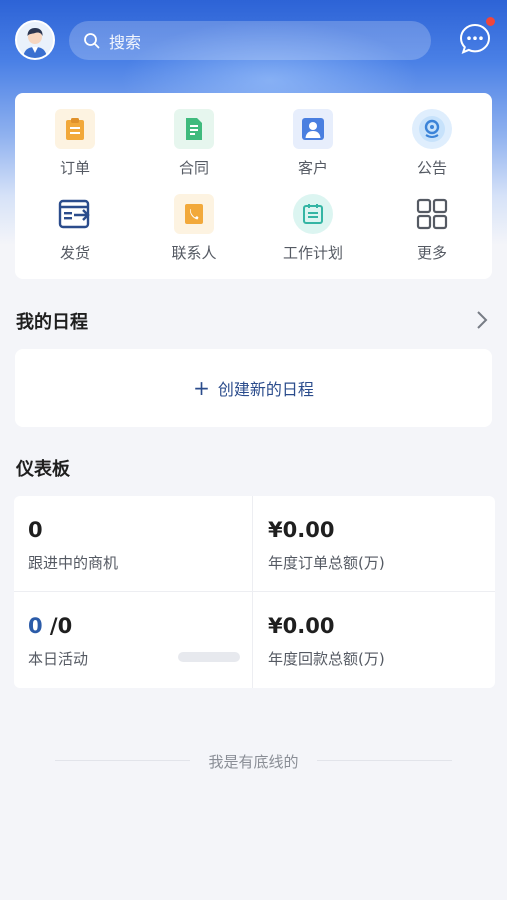 Image resolution: width=507 pixels, height=900 pixels. I want to click on dashboard-label: 本日活动, so click(58, 659).